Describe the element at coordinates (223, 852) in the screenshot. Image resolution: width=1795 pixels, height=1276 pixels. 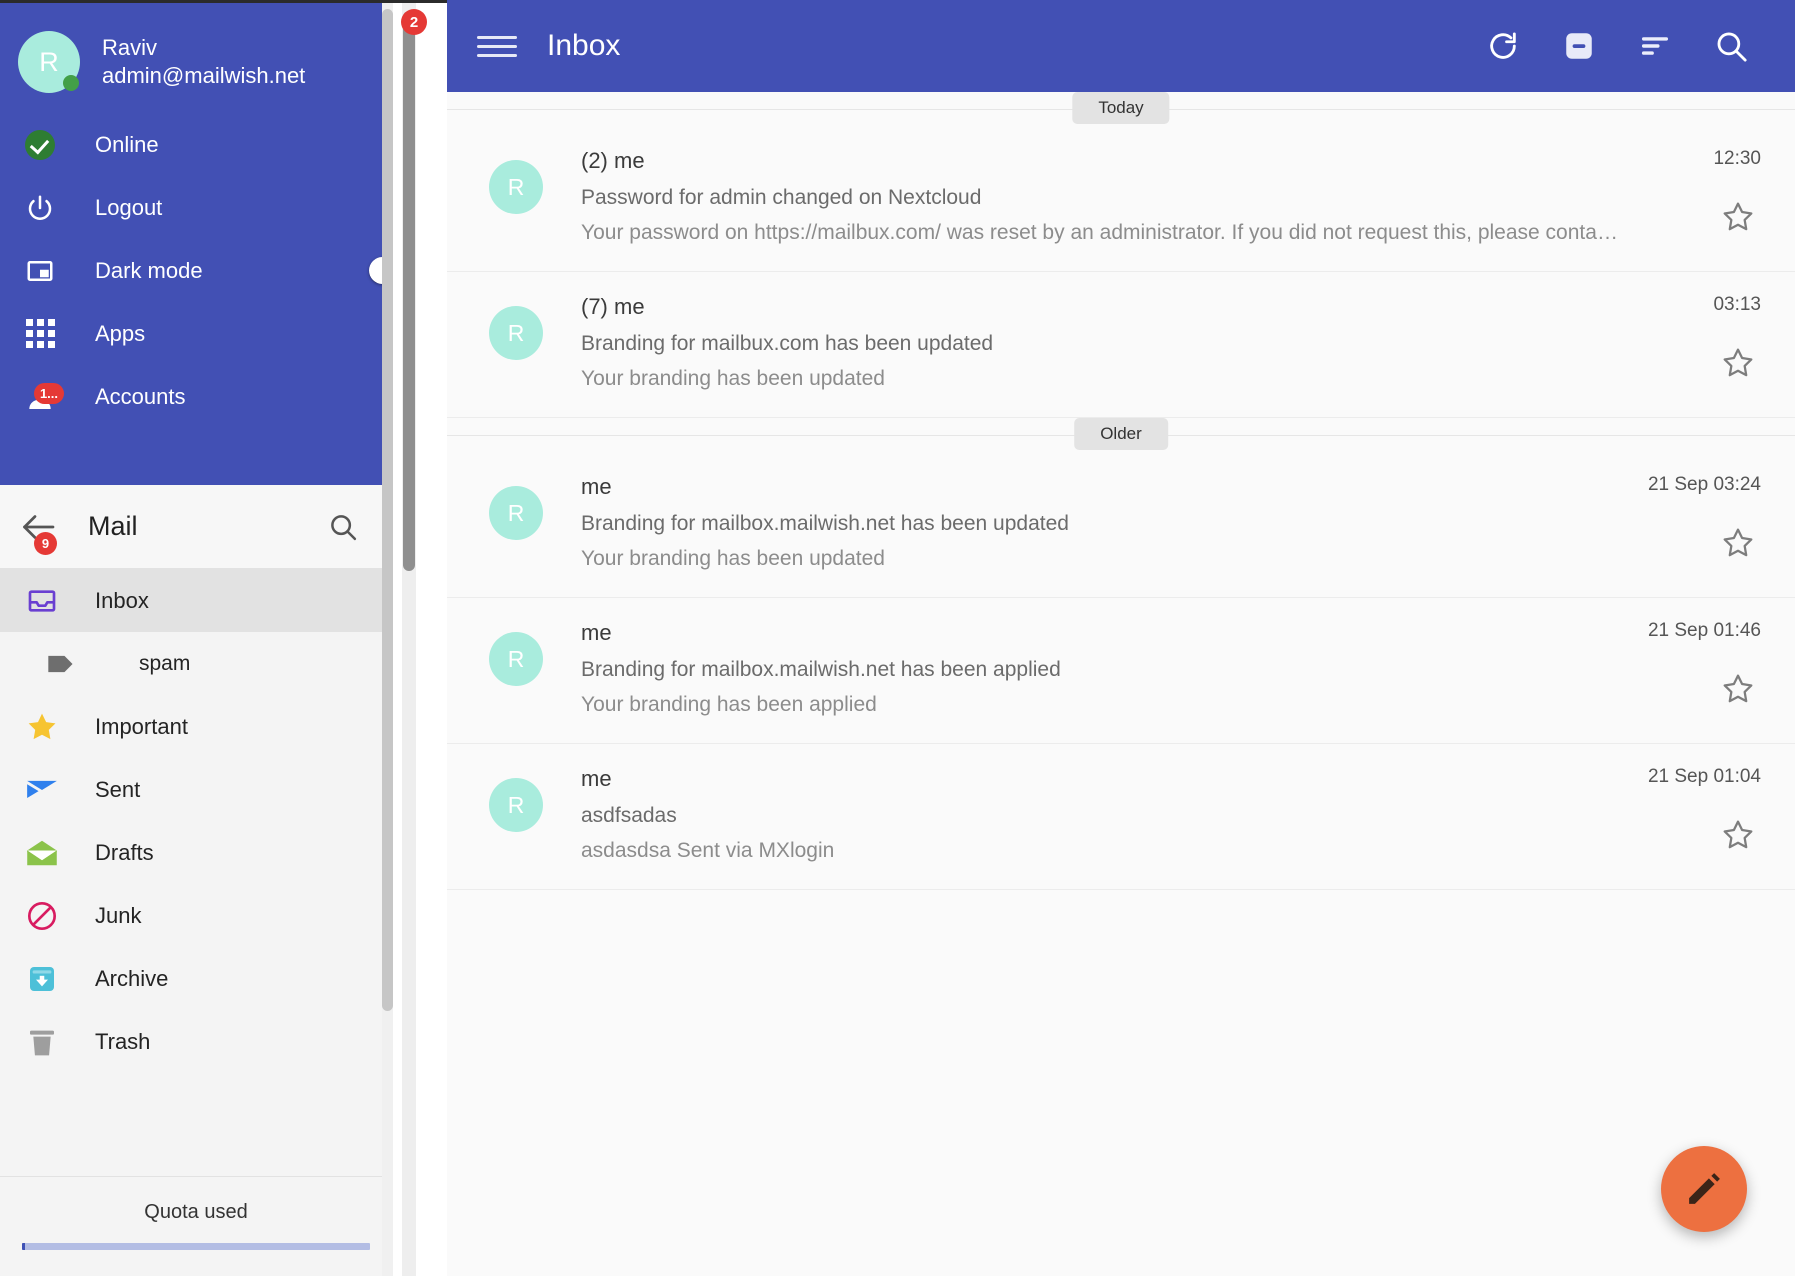
I see `sidebar-item-drafts: Drafts` at that location.